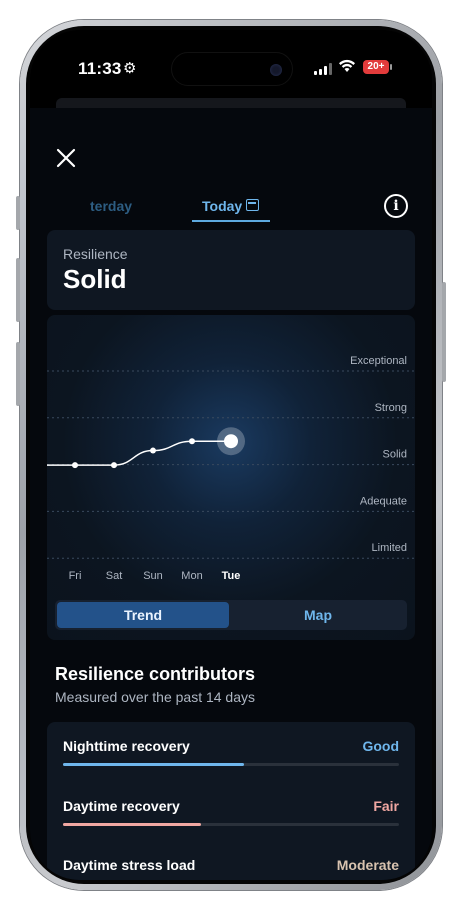 This screenshot has height=910, width=462. What do you see at coordinates (192, 441) in the screenshot?
I see `data-point-mon` at bounding box center [192, 441].